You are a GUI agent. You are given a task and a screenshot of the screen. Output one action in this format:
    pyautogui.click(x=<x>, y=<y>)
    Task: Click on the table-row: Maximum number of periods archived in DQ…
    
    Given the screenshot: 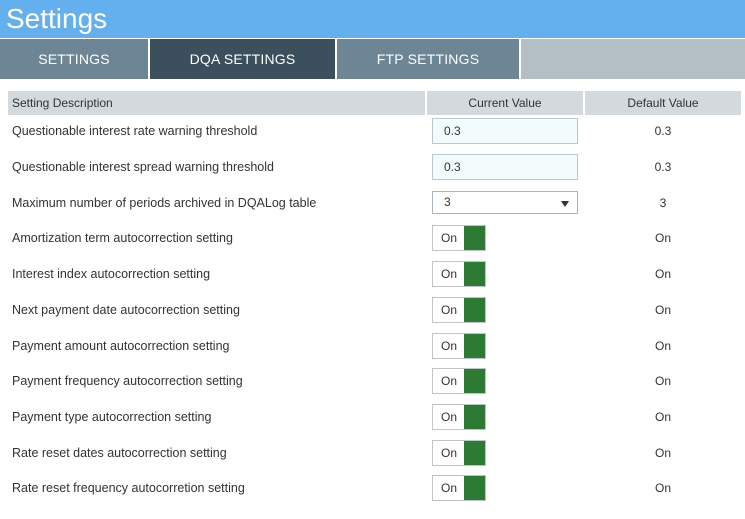 What is the action you would take?
    pyautogui.click(x=372, y=203)
    